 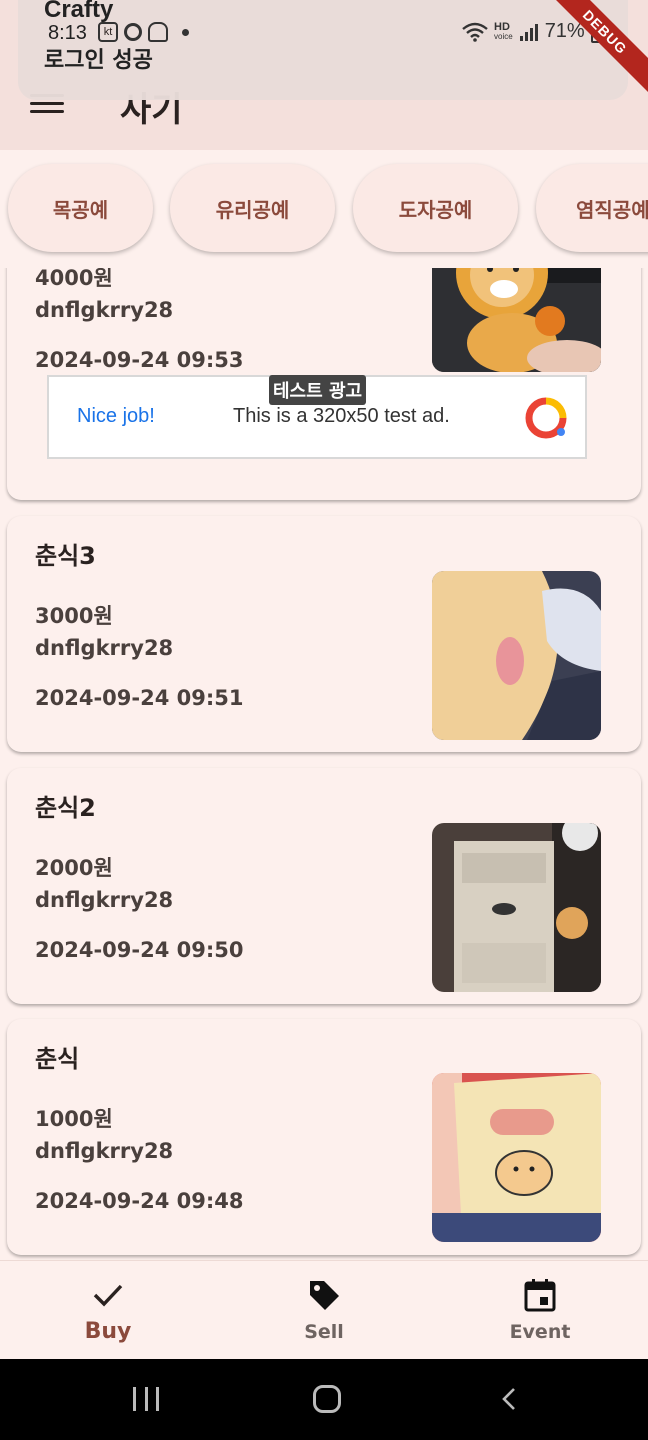 What do you see at coordinates (475, 32) in the screenshot?
I see `wifi-icon` at bounding box center [475, 32].